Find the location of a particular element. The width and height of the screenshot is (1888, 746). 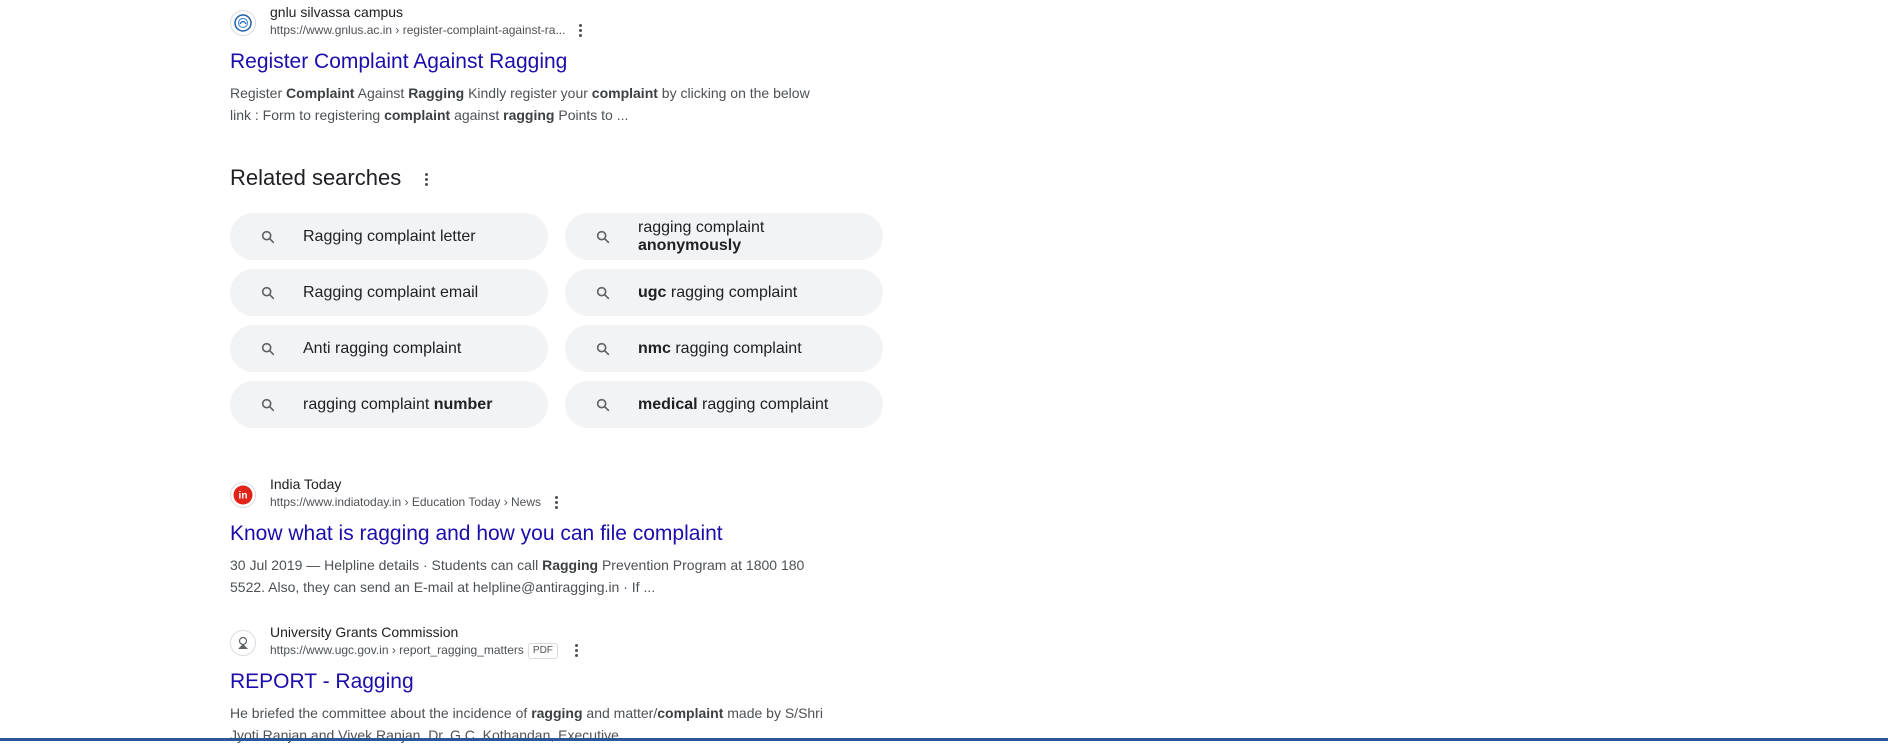

related-search-label: Anti ragging complaint is located at coordinates (415, 349).